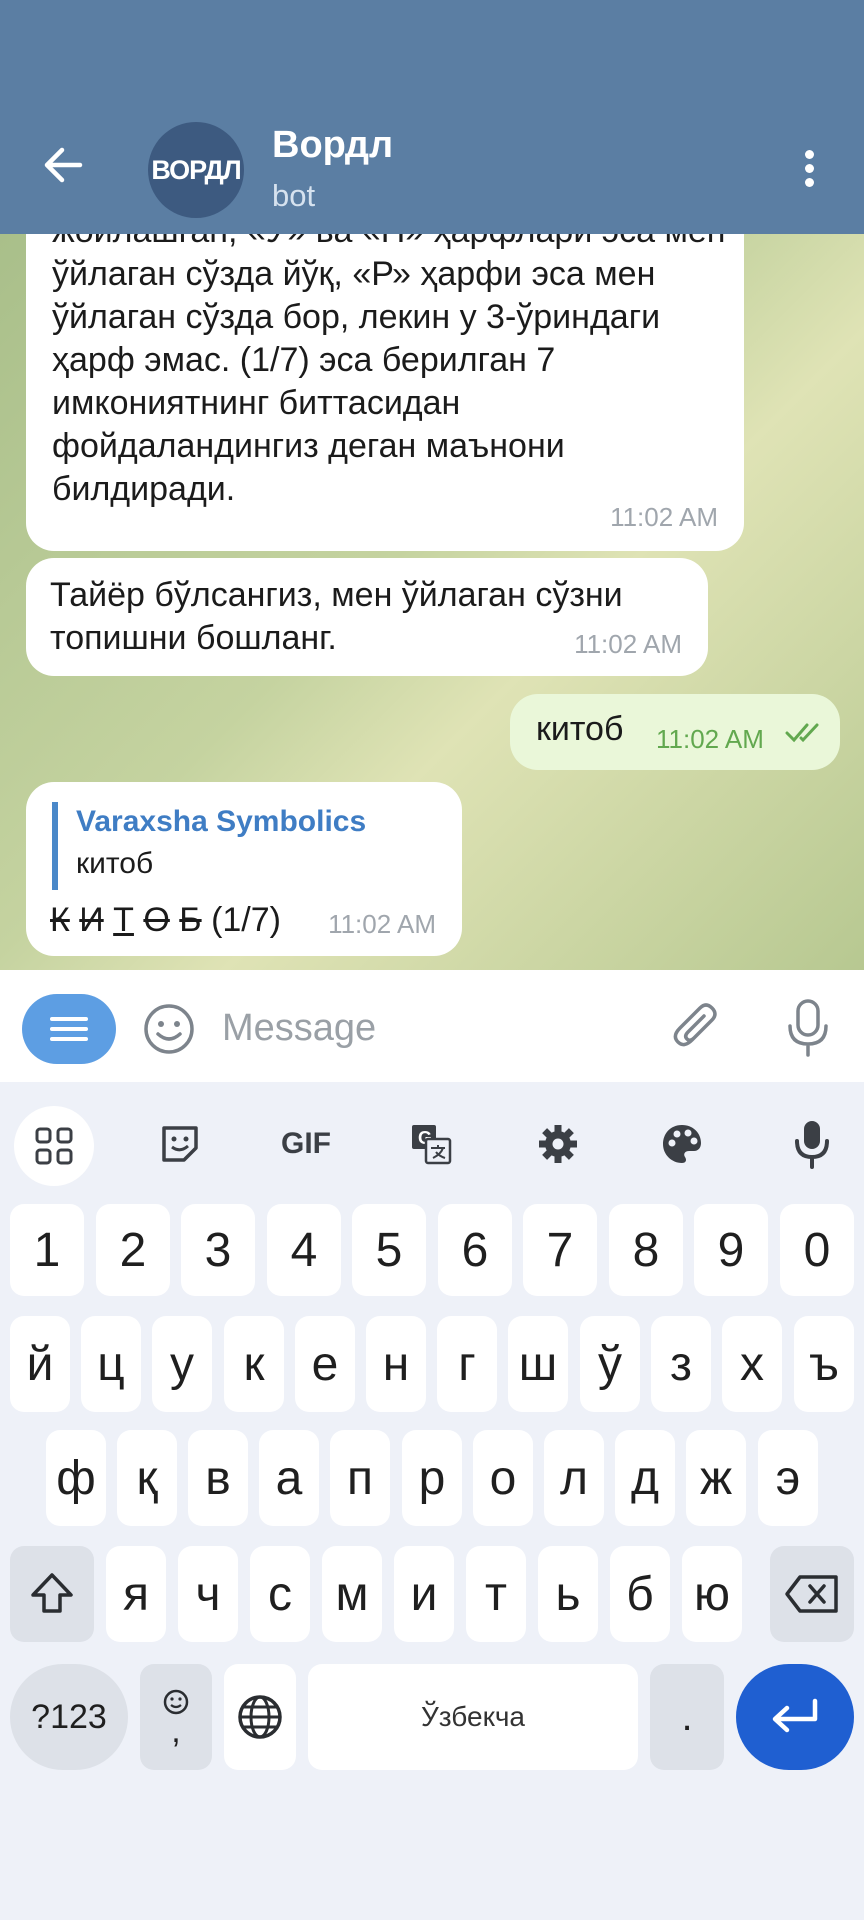 The height and width of the screenshot is (1920, 864). I want to click on key-letter: ш, so click(538, 1364).